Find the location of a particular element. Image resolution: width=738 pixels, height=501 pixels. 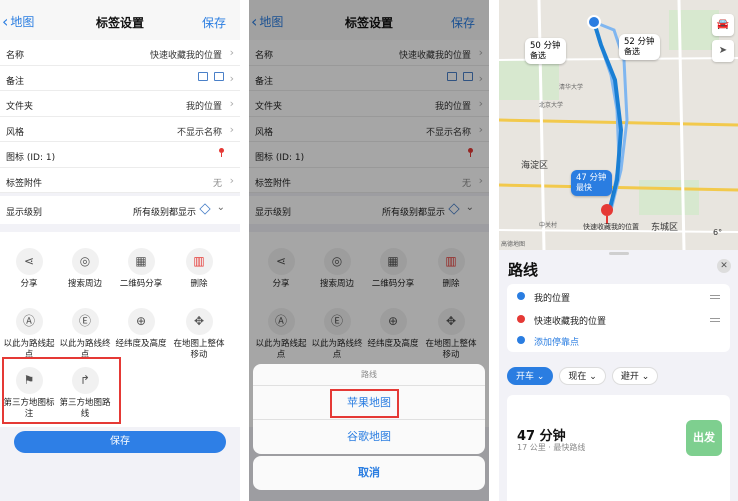

display-level-row: 显示级别 所有级别都显示 ⌄ is located at coordinates (120, 210).